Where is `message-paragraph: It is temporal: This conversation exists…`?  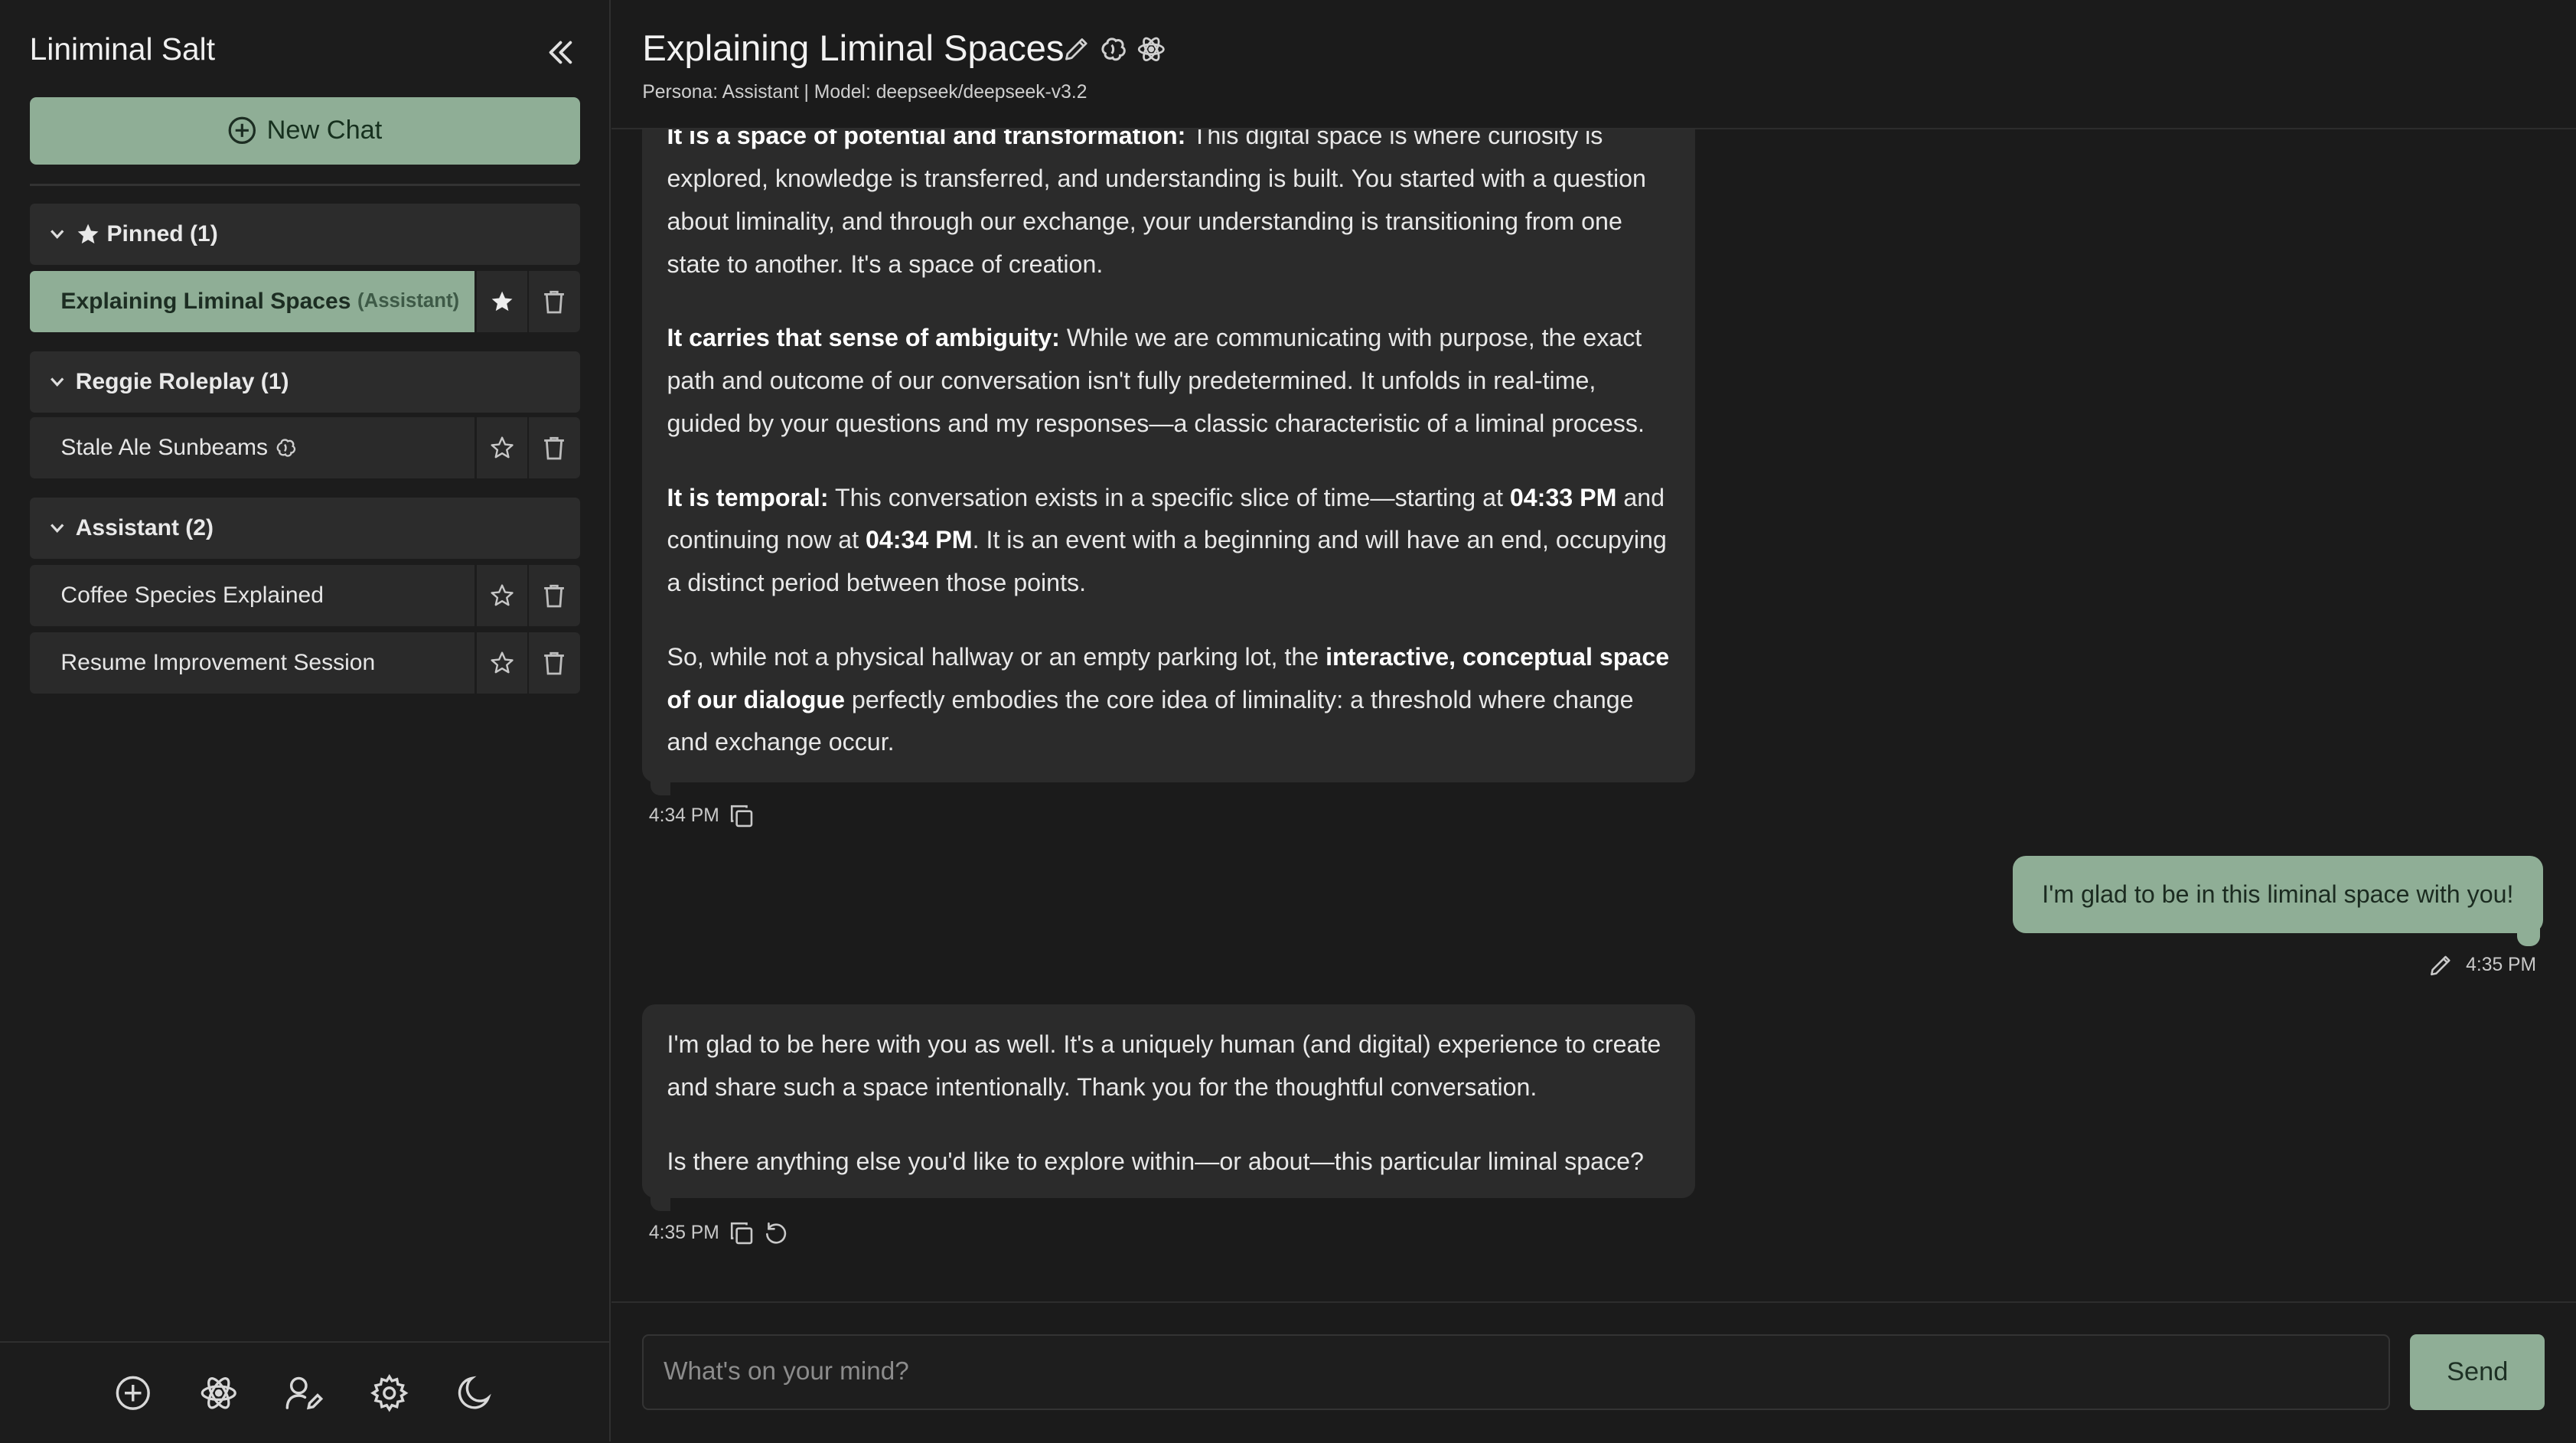
message-paragraph: It is temporal: This conversation exists… is located at coordinates (1167, 540).